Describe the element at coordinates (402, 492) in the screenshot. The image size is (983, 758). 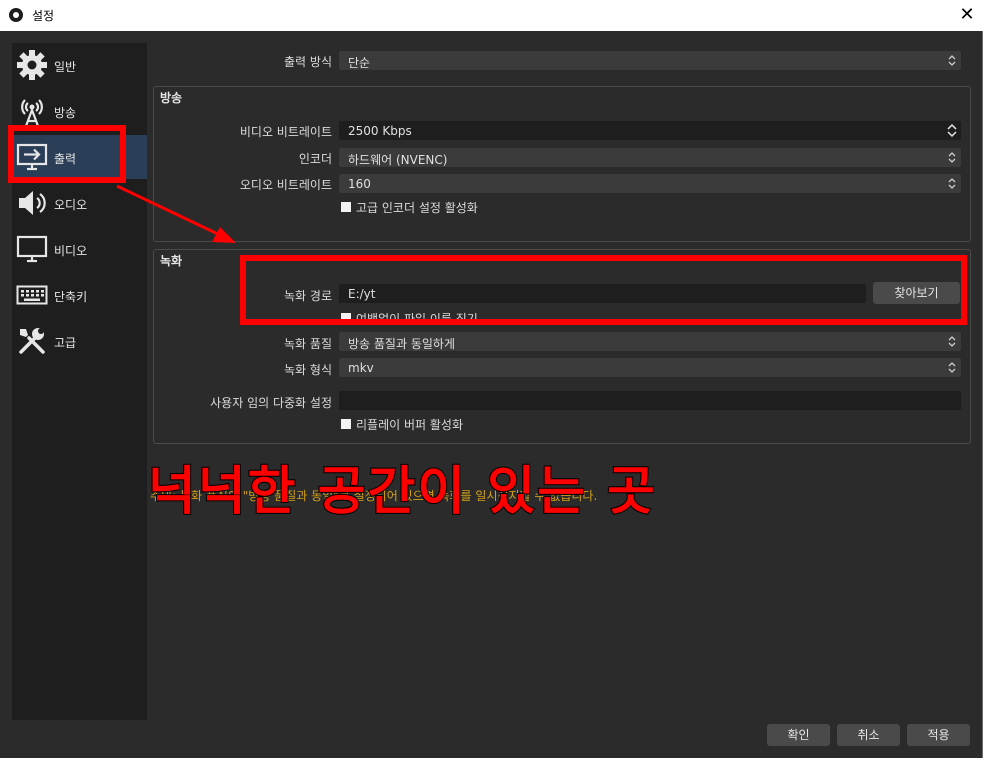
I see `annotation-text: 넉넉한 공간이 있는 곳` at that location.